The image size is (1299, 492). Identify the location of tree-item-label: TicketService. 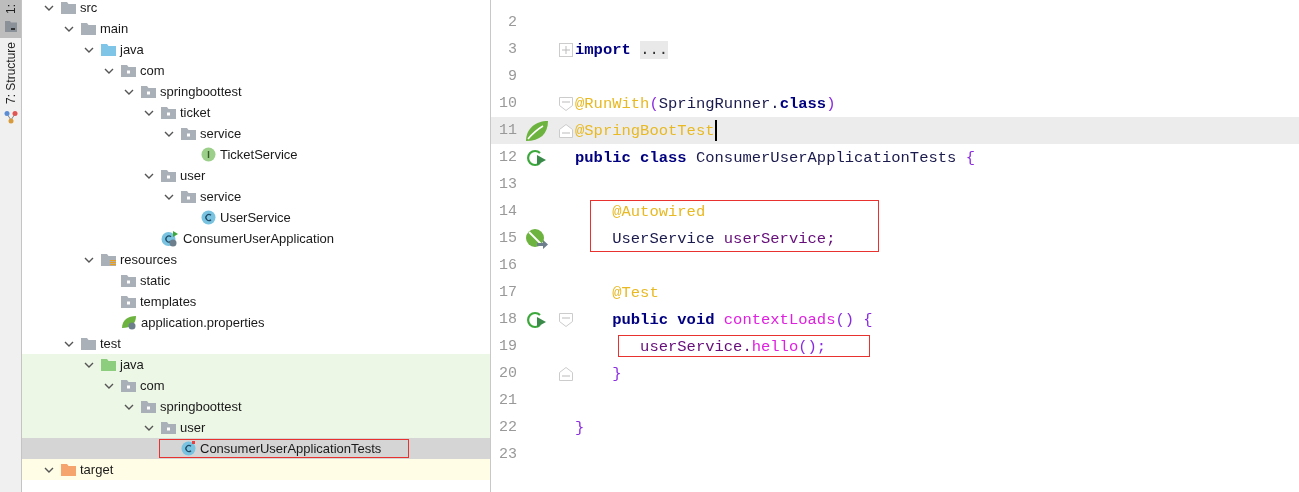
(259, 154).